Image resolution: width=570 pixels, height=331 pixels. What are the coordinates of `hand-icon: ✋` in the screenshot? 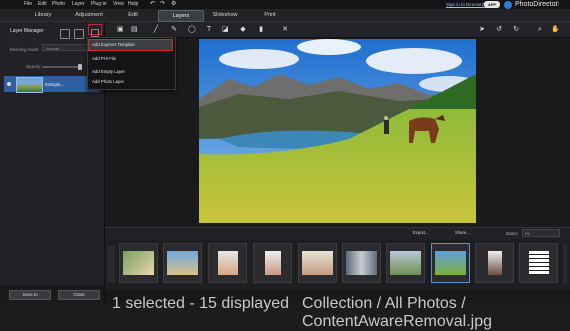 It's located at (555, 29).